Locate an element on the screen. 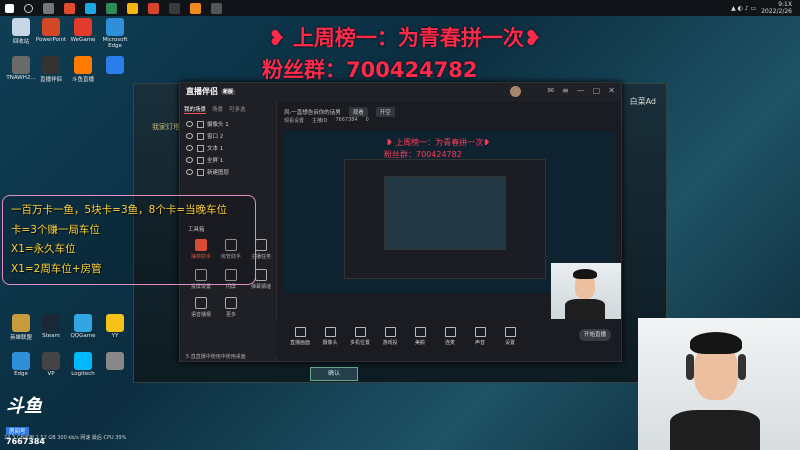  bottom-tool-label: 摄像头 is located at coordinates (330, 343).